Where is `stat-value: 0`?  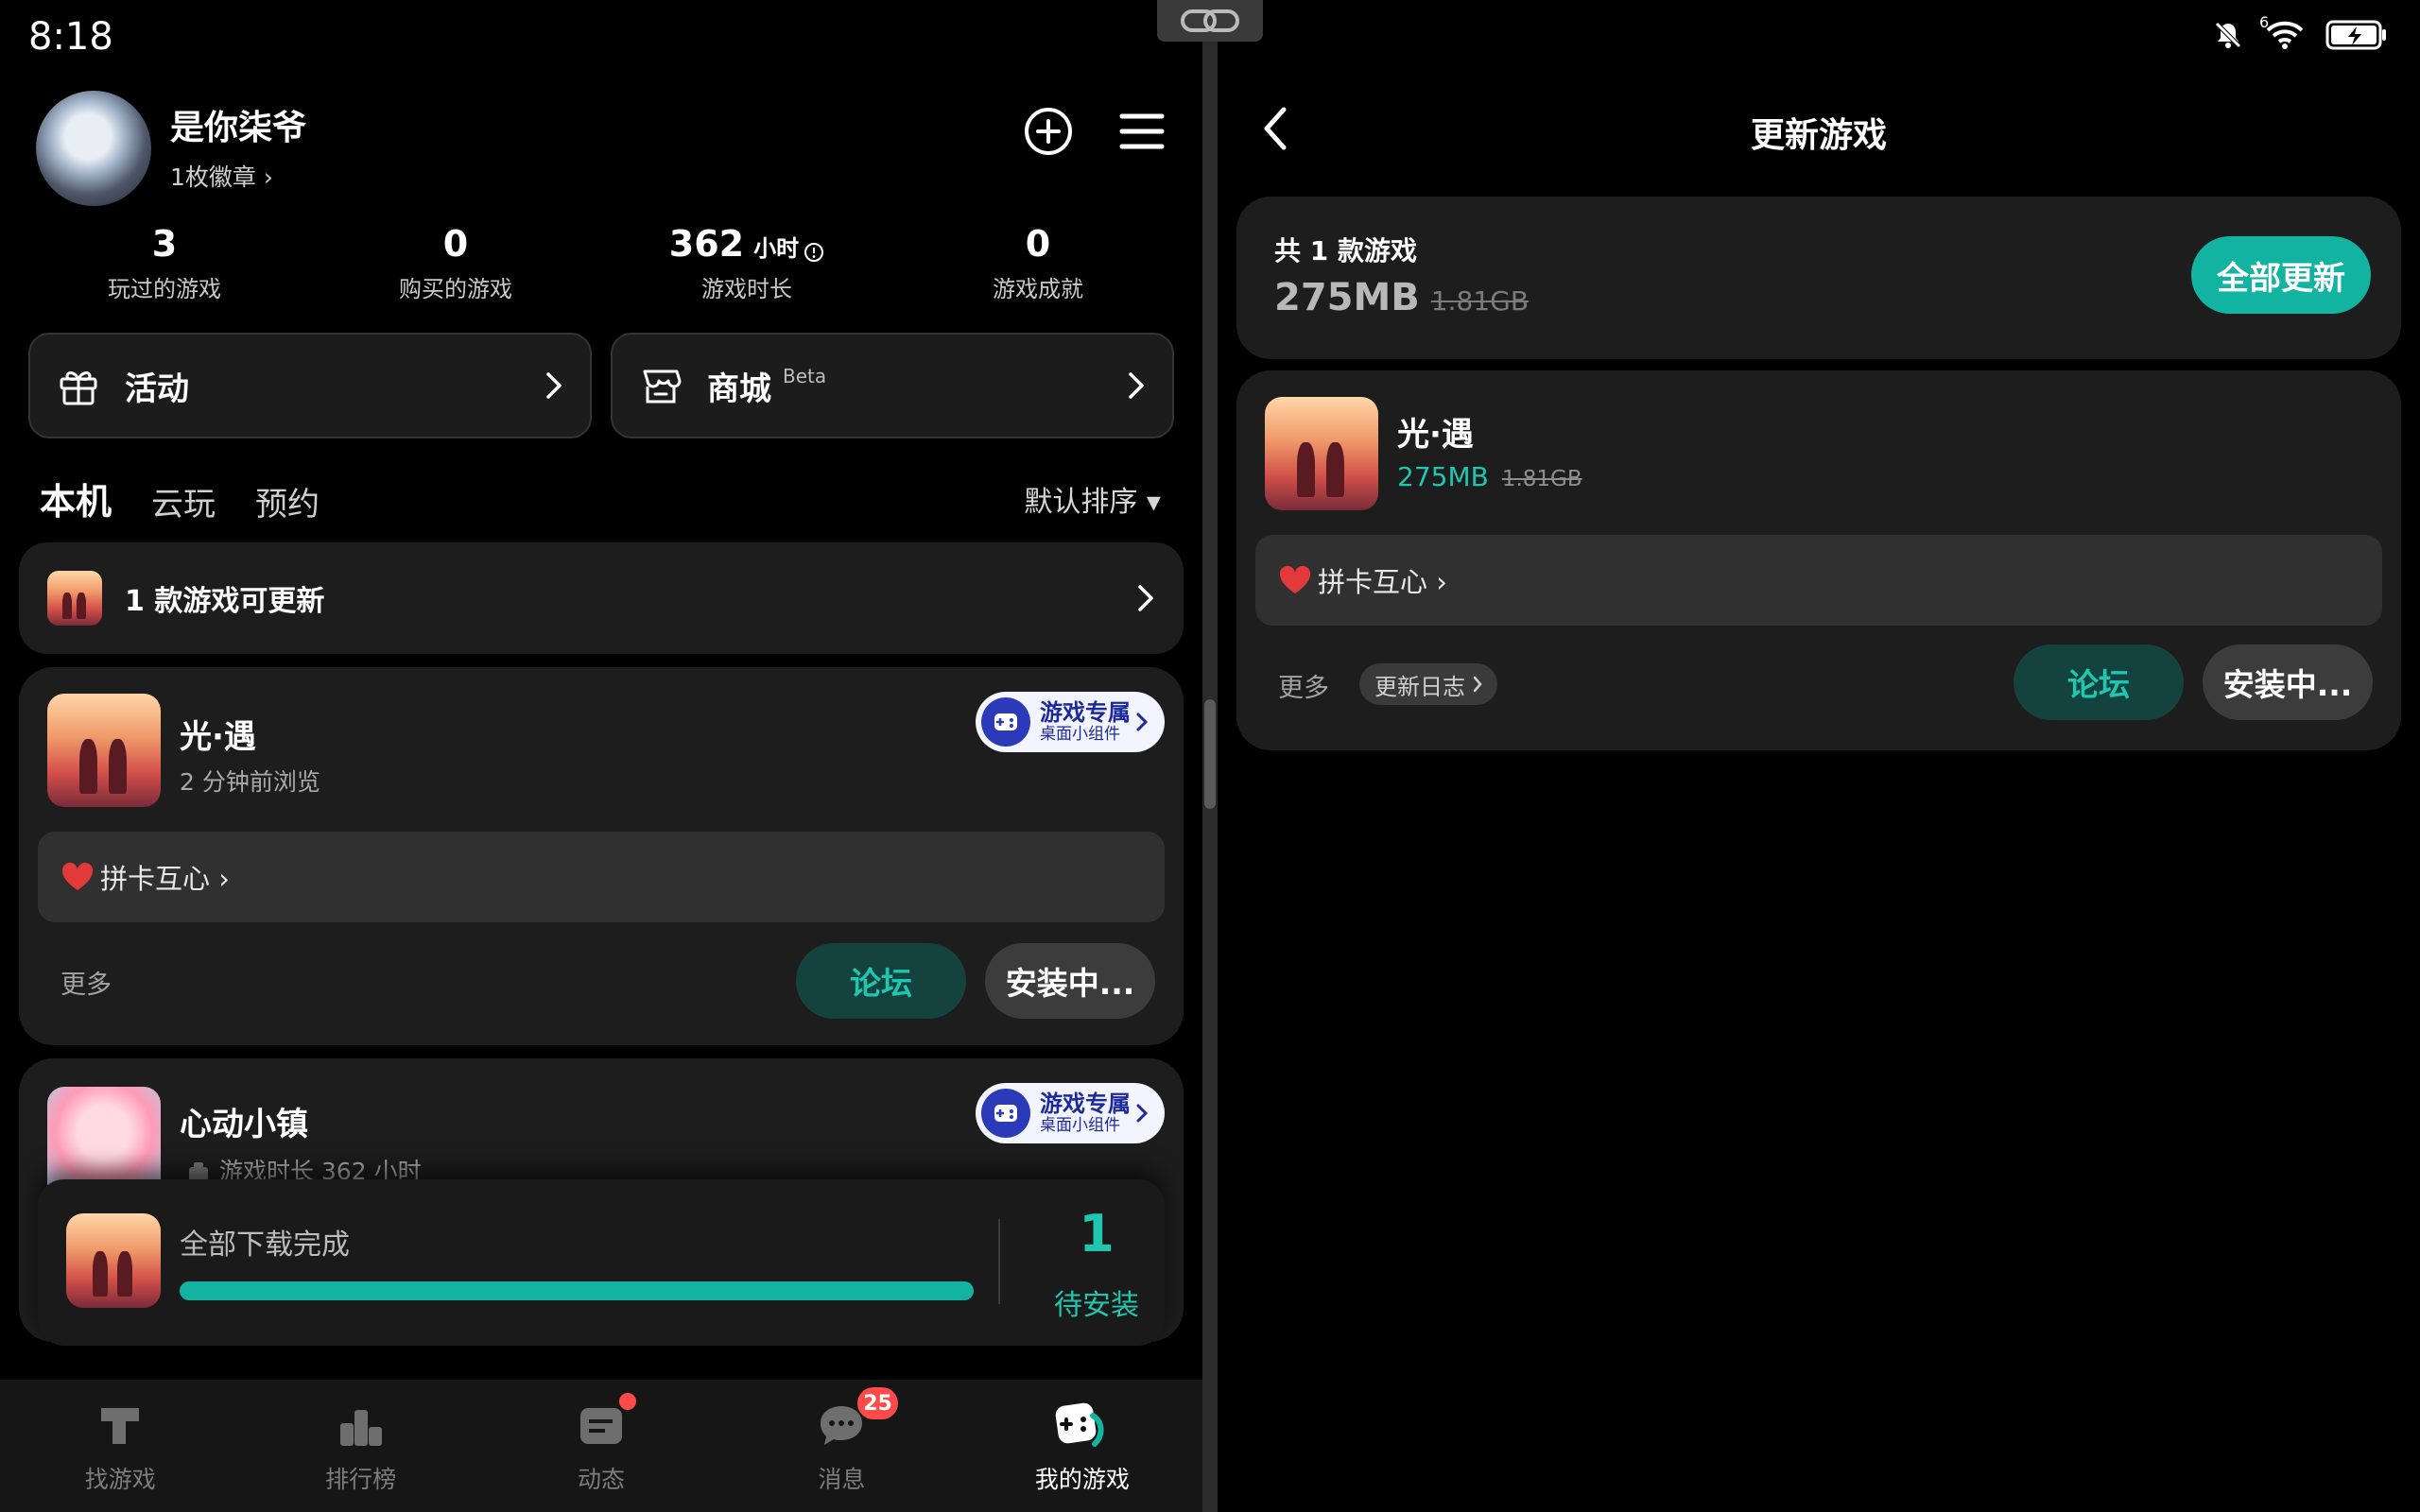 stat-value: 0 is located at coordinates (455, 244).